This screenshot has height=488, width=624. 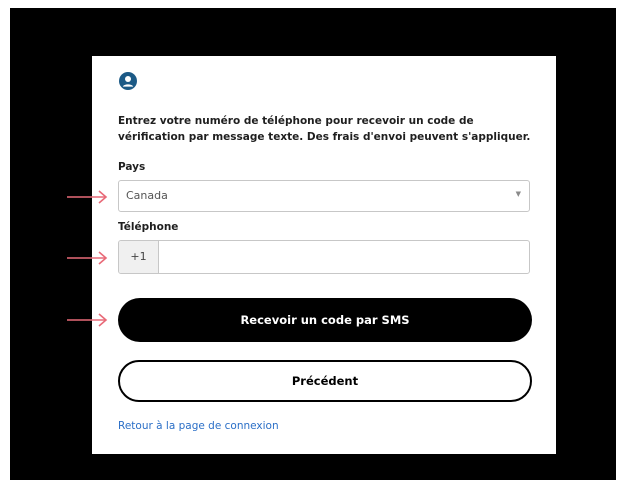 I want to click on back-to-login-link: Retour à la page de connexion, so click(x=198, y=426).